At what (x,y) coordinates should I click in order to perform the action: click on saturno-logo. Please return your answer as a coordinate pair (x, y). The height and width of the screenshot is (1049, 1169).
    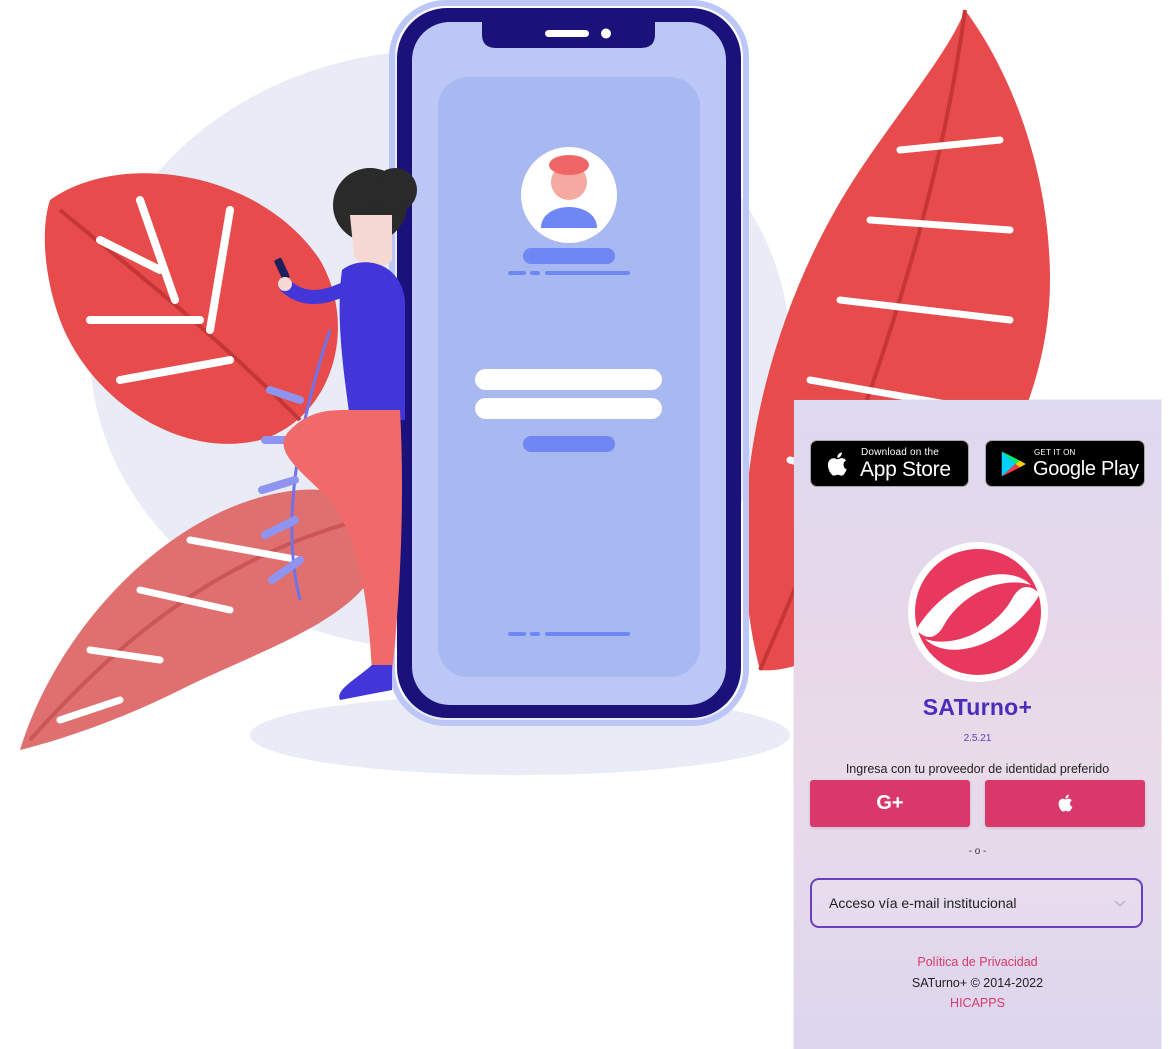
    Looking at the image, I should click on (978, 612).